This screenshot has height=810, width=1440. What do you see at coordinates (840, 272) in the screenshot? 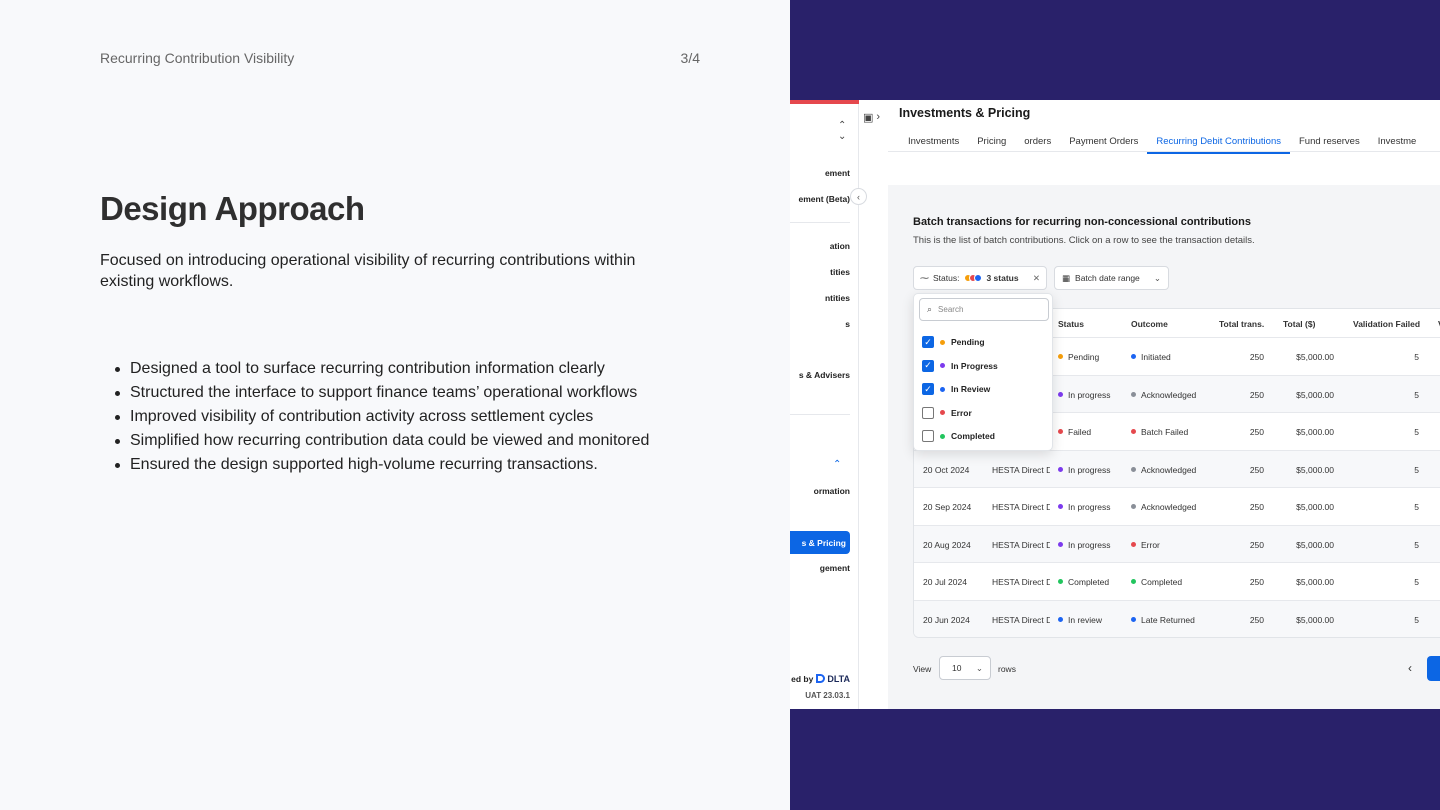
I see `sidebar-item: tities` at bounding box center [840, 272].